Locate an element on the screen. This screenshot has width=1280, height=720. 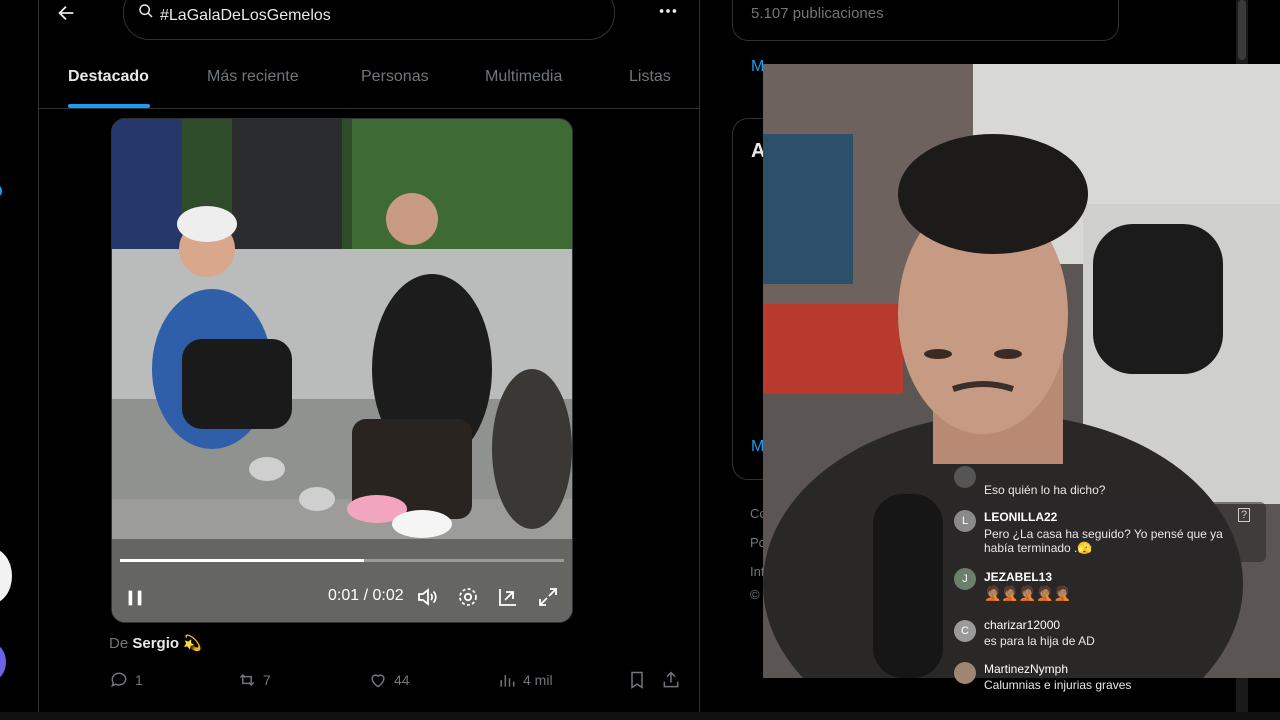
chat-text: es para la hija de AD is located at coordinates (1039, 641).